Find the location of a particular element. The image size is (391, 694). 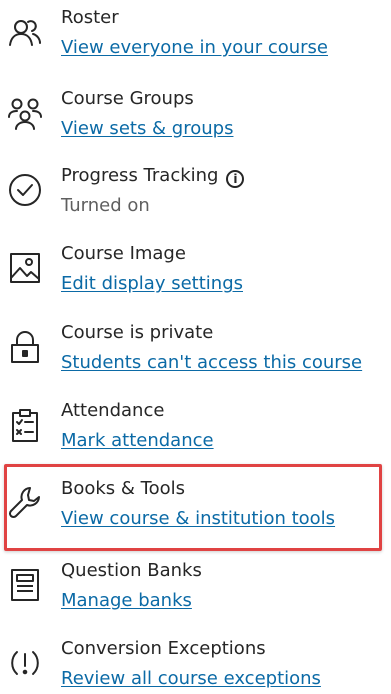

attendance-item: Attendance Mark attendance is located at coordinates (195, 429).